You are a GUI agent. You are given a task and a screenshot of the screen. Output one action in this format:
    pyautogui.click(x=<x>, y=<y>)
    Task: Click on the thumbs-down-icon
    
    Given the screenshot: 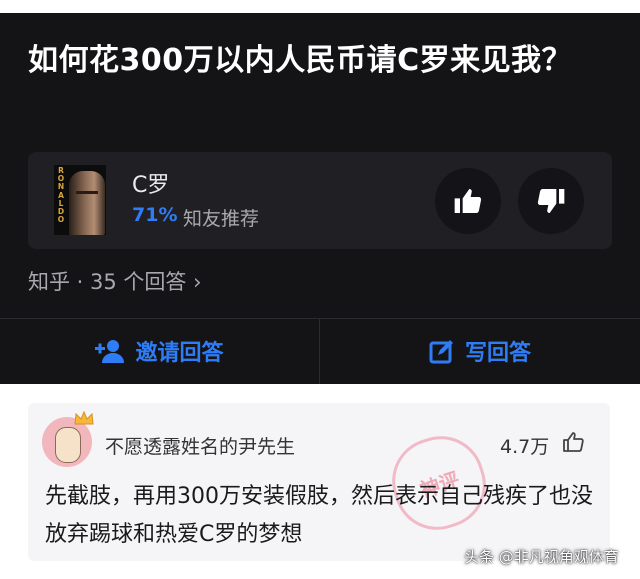 What is the action you would take?
    pyautogui.click(x=551, y=201)
    